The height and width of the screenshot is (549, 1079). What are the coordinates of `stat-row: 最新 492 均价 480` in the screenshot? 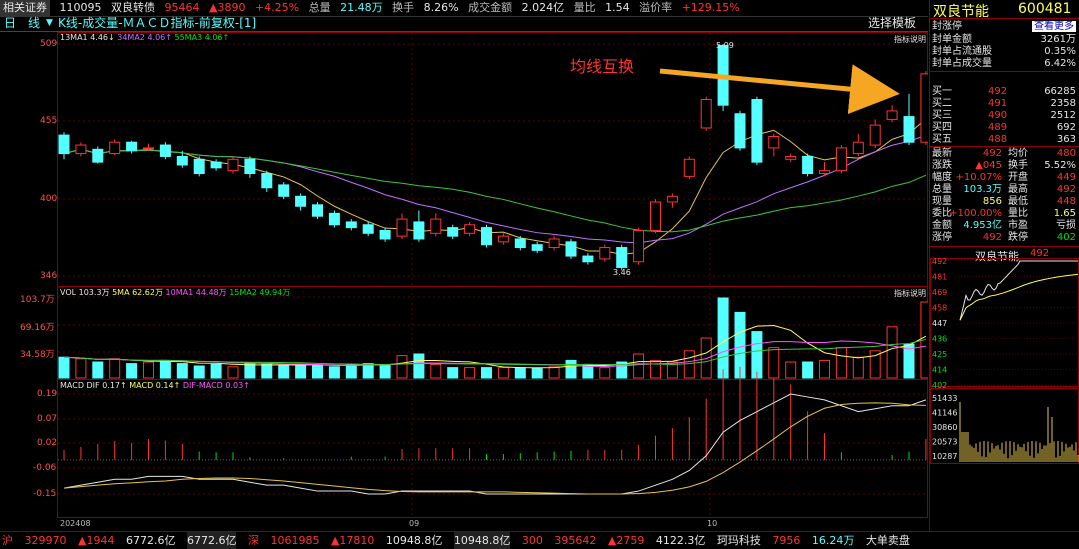 It's located at (1005, 153).